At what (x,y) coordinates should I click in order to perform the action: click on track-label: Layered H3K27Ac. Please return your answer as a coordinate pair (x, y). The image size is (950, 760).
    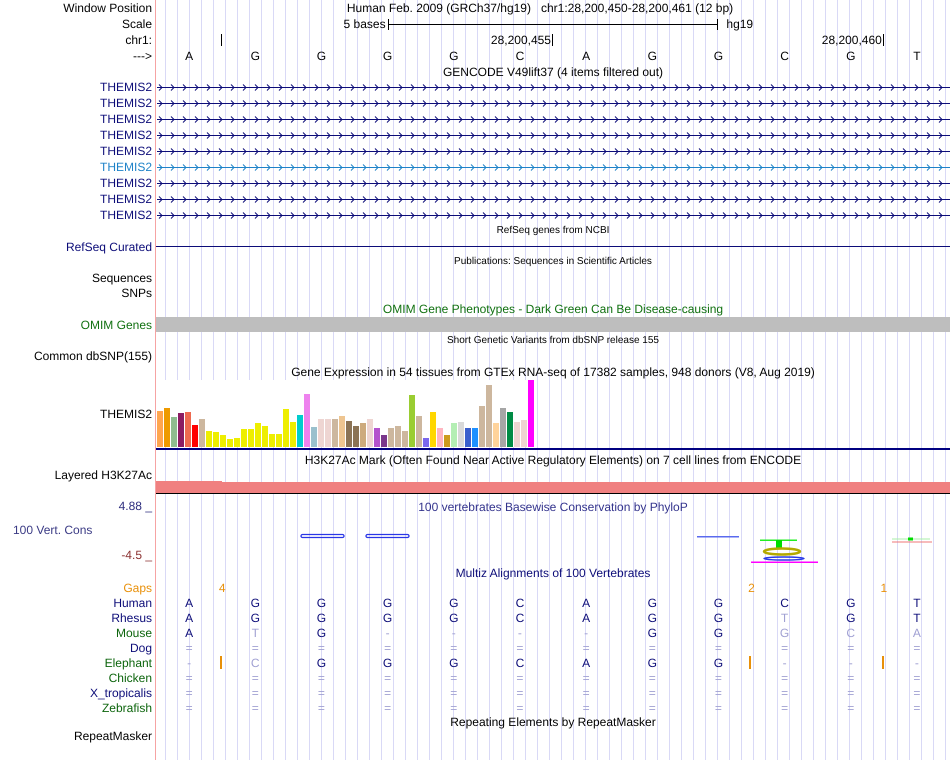
    Looking at the image, I should click on (103, 475).